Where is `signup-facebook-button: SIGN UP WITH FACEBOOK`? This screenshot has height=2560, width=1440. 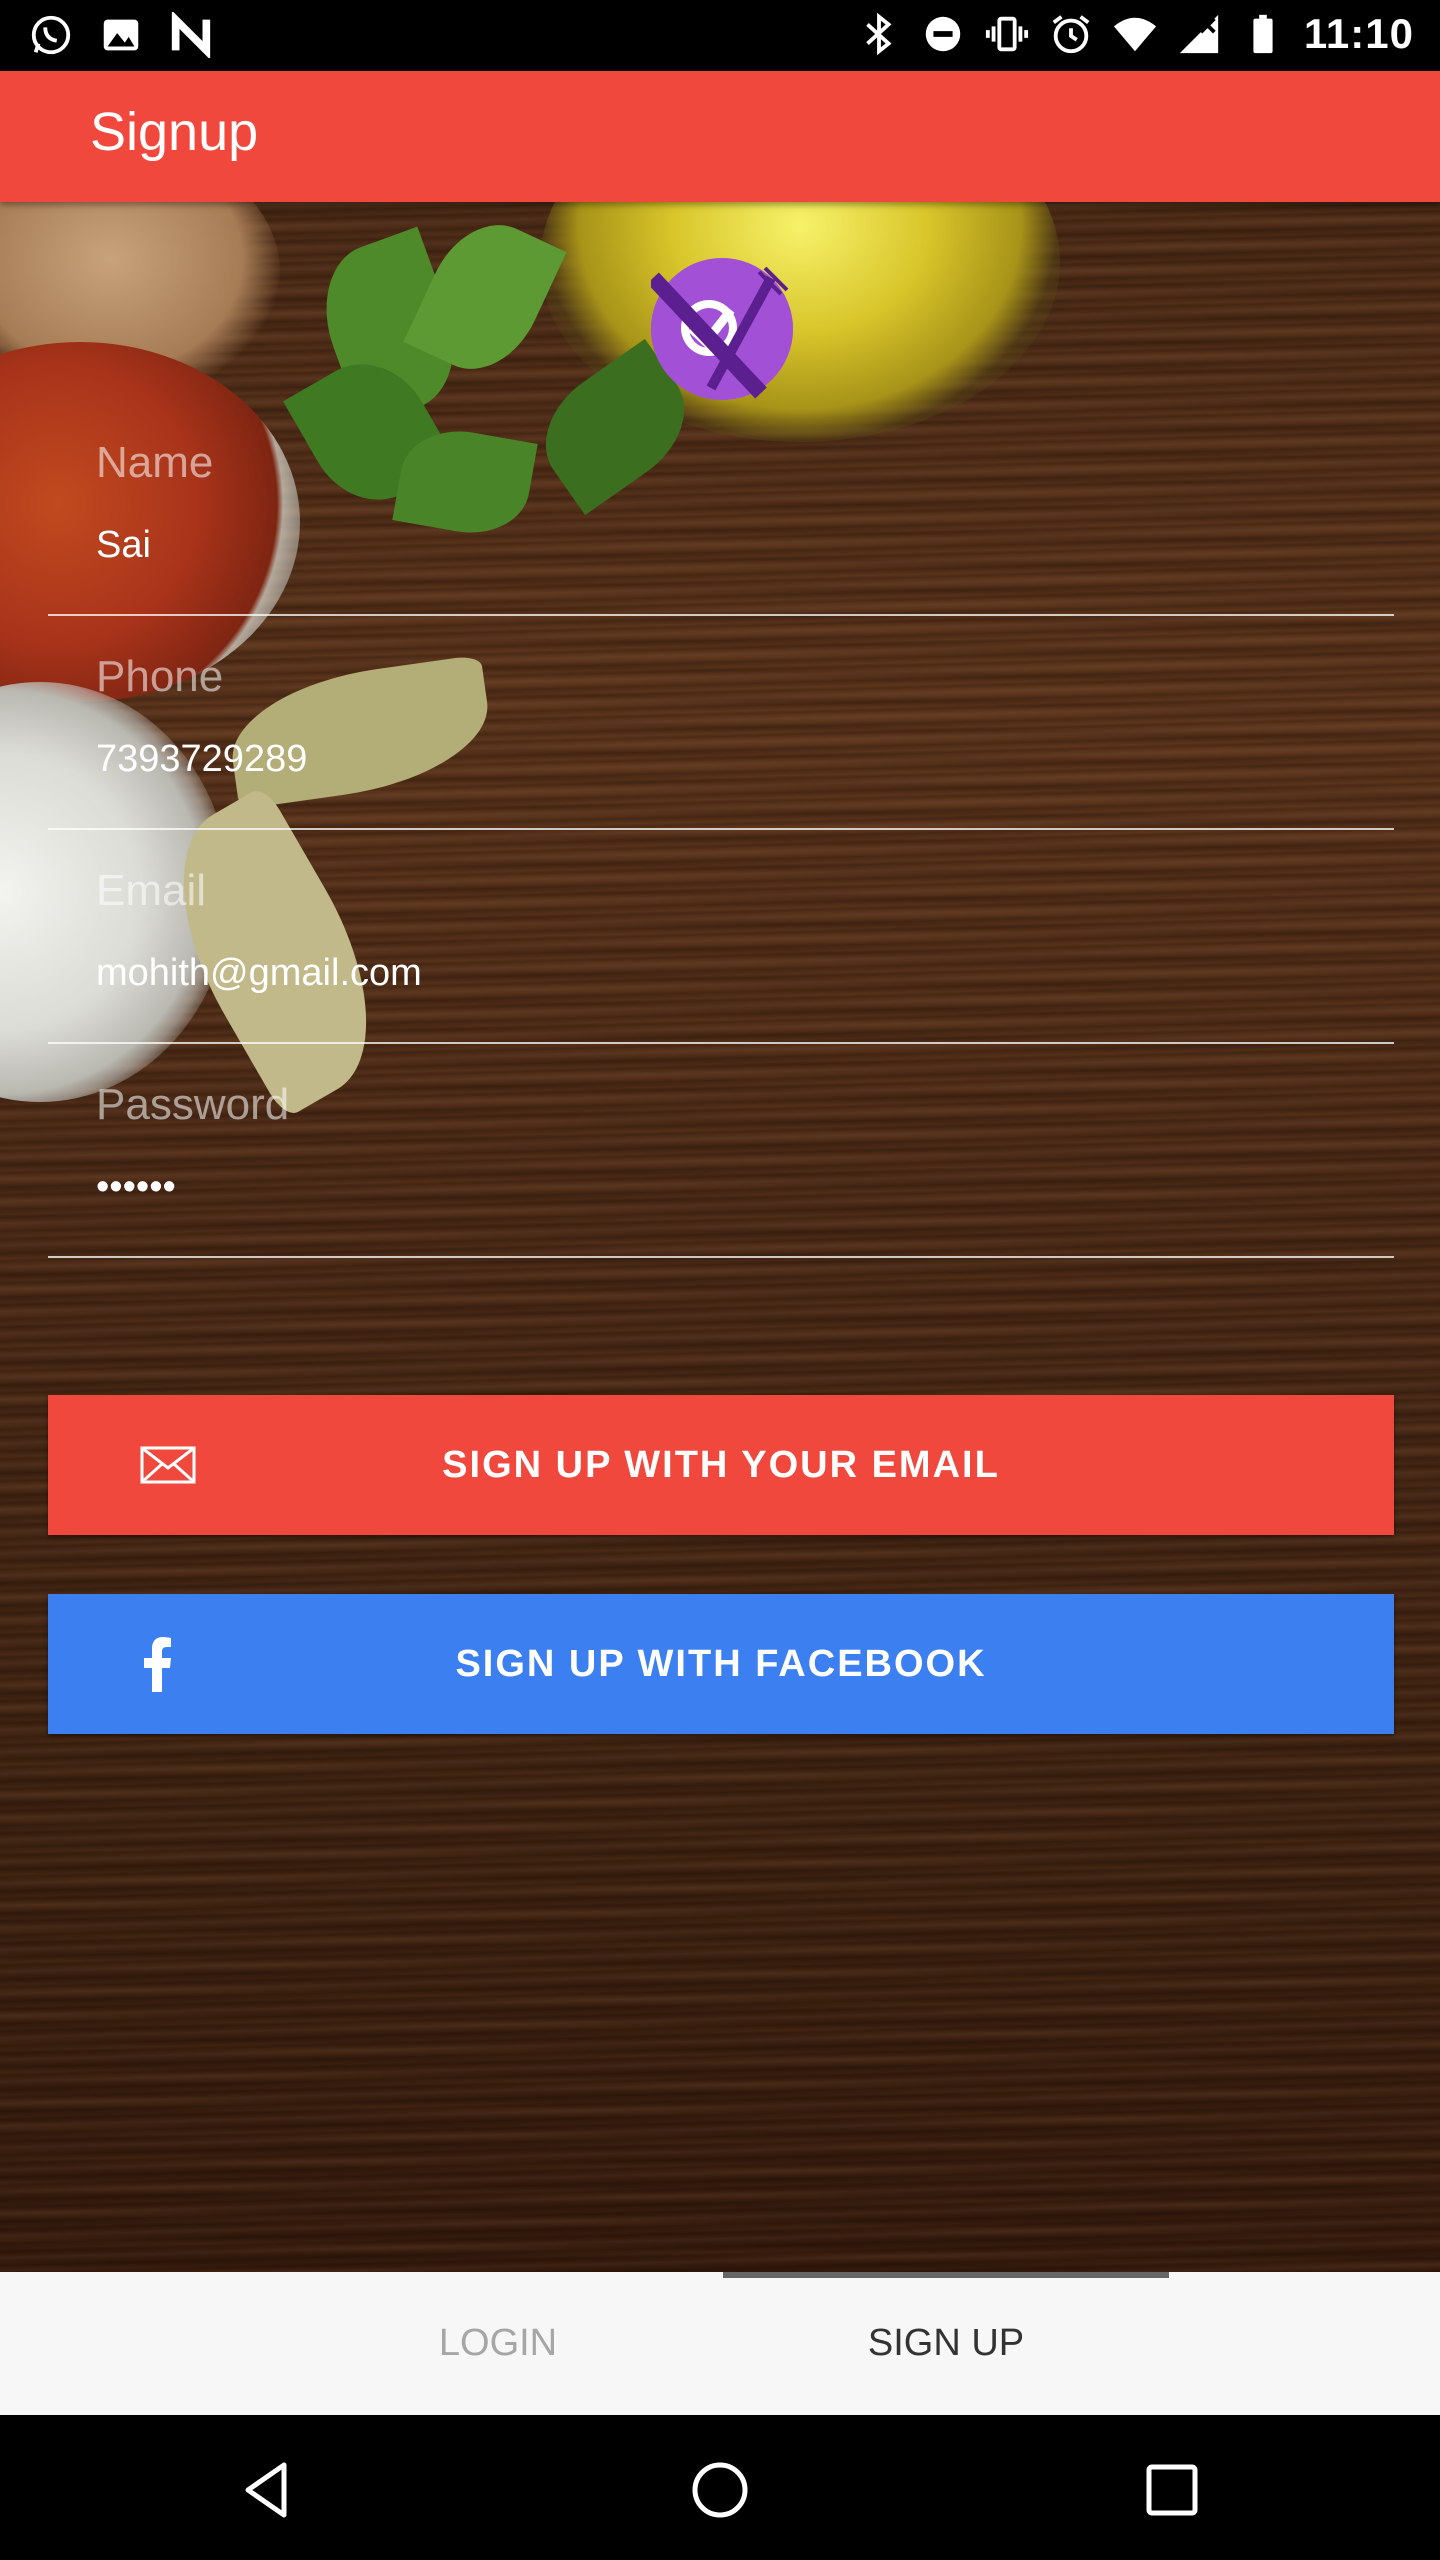
signup-facebook-button: SIGN UP WITH FACEBOOK is located at coordinates (721, 1664).